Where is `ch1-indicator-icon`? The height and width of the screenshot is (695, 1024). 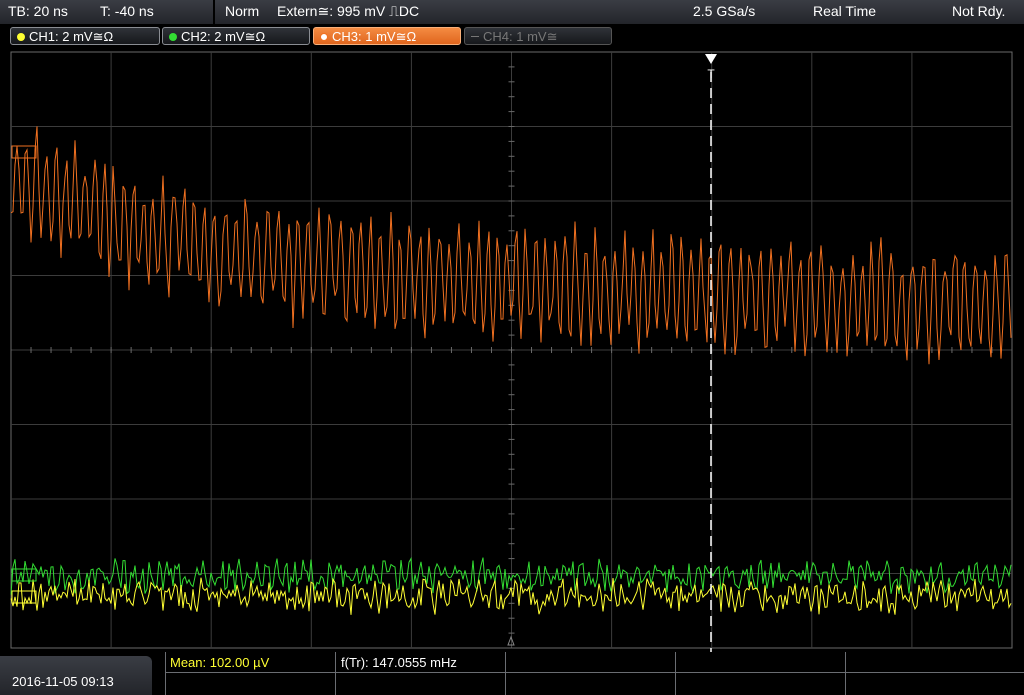
ch1-indicator-icon is located at coordinates (21, 37).